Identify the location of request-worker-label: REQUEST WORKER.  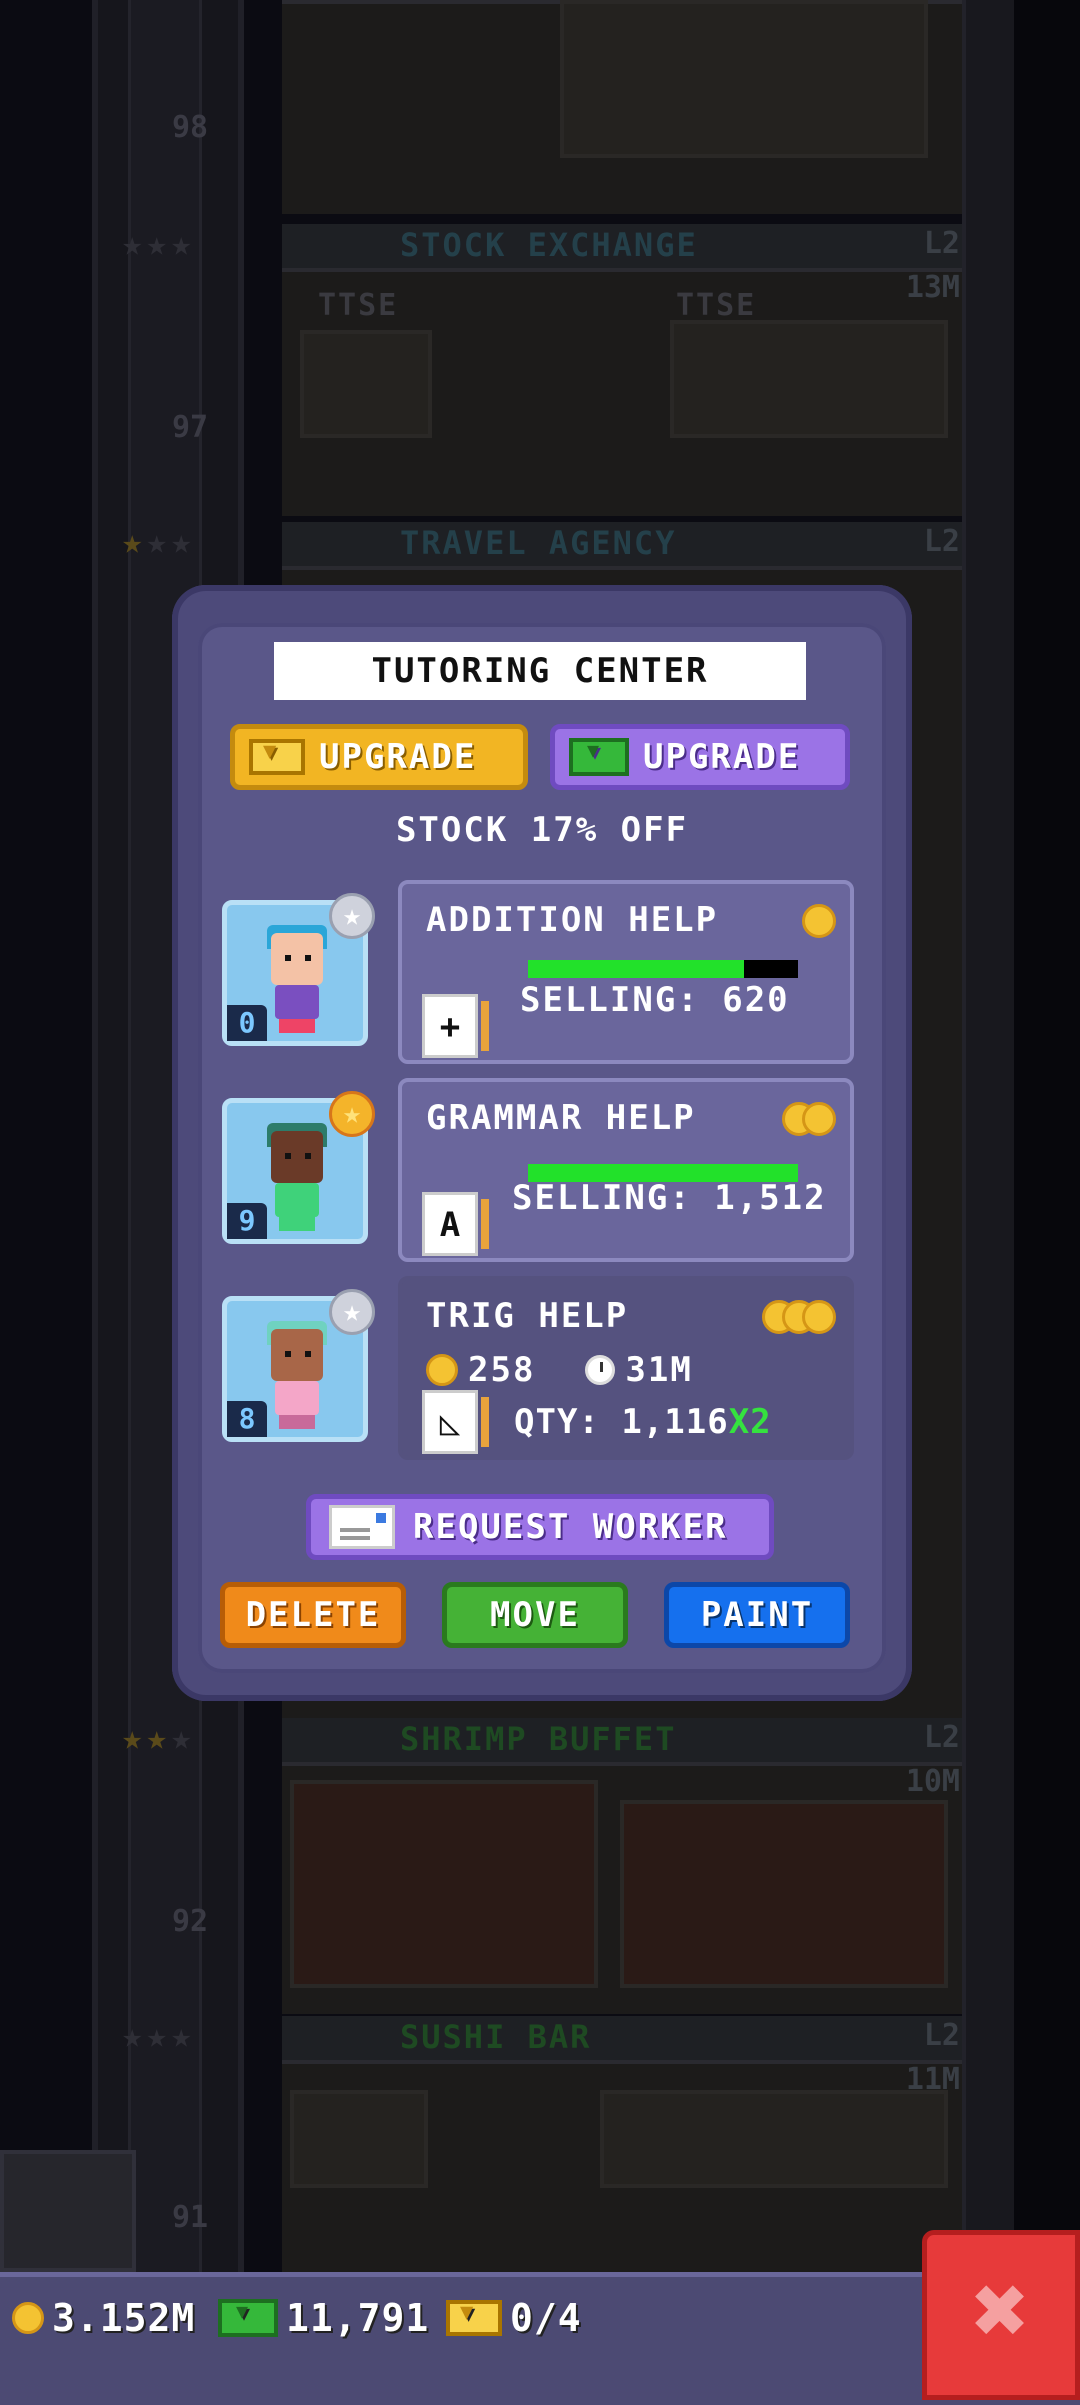
(570, 1527).